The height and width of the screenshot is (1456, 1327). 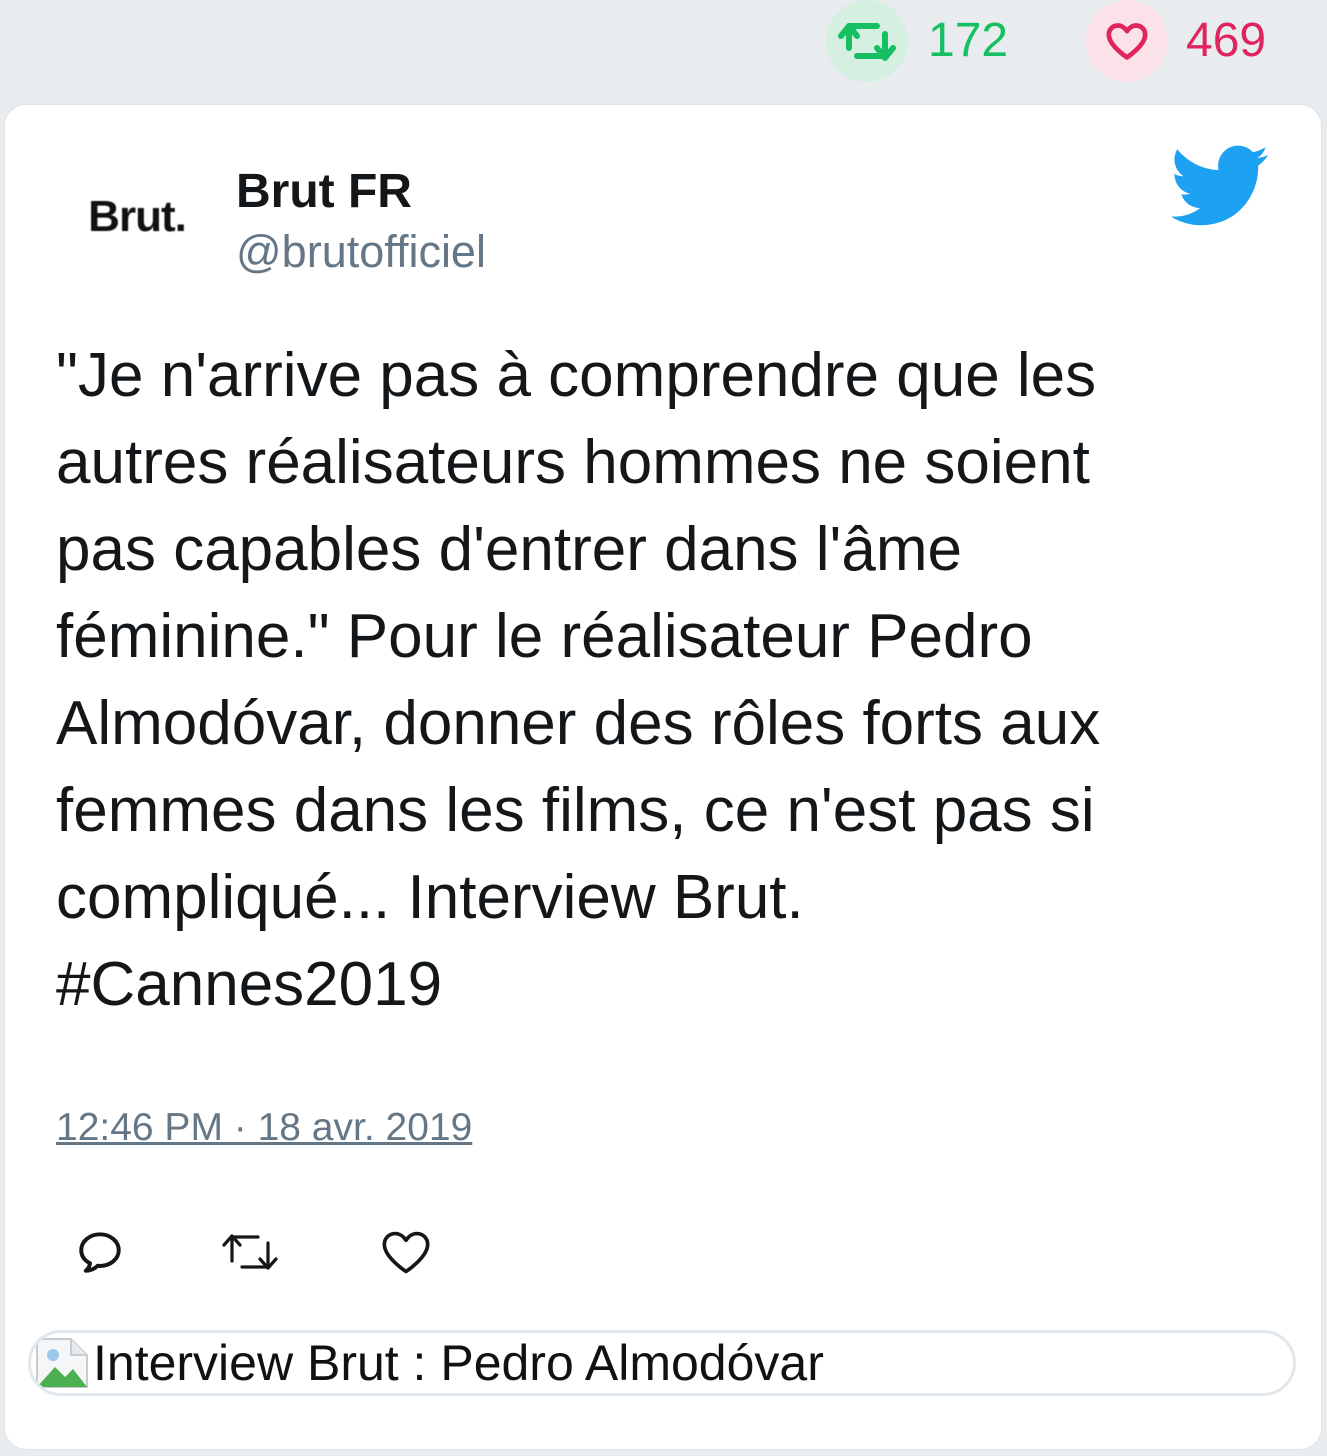 What do you see at coordinates (264, 1128) in the screenshot?
I see `tweet-timestamp: 12:46 PM · 18 avr. 2019` at bounding box center [264, 1128].